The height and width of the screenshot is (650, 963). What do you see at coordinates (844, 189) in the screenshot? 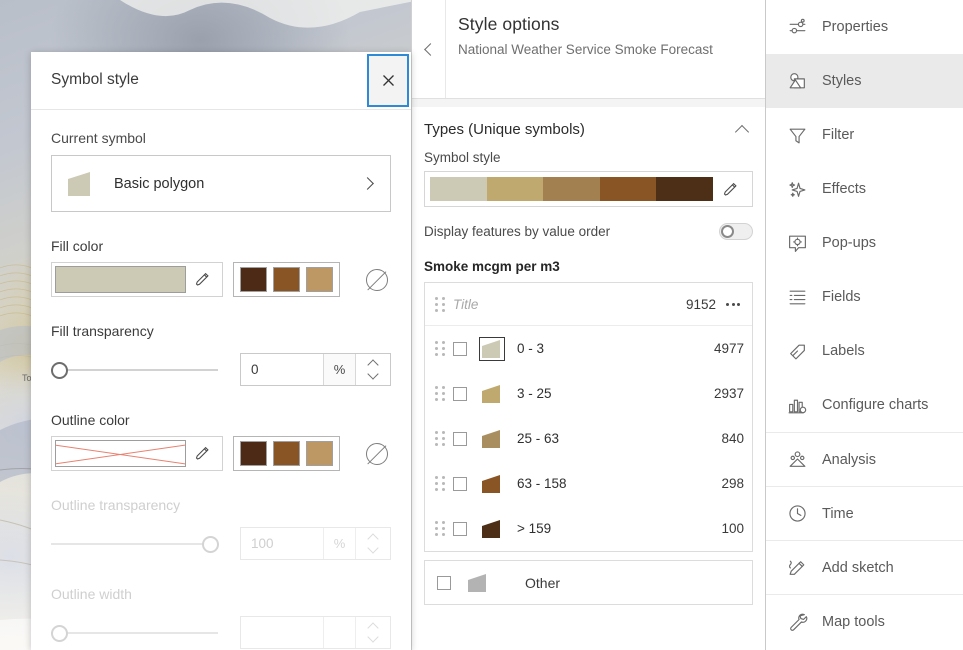
I see `sidebar-item-label: Effects` at bounding box center [844, 189].